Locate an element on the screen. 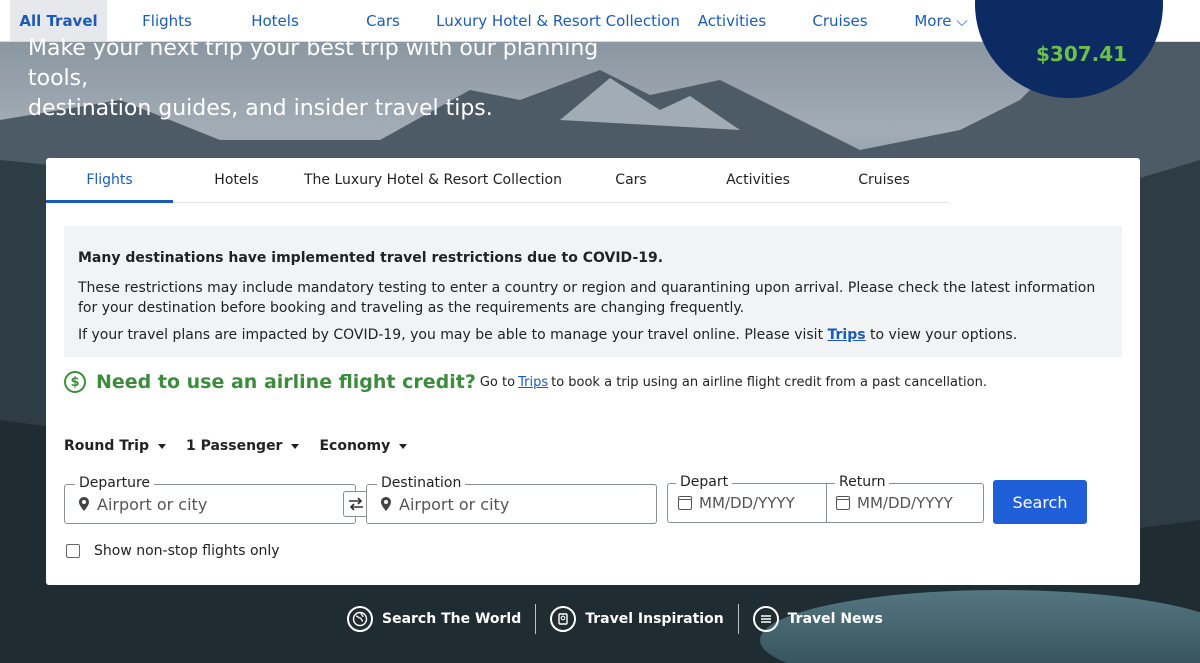 Image resolution: width=1200 pixels, height=663 pixels. cabin-value: Economy is located at coordinates (355, 446).